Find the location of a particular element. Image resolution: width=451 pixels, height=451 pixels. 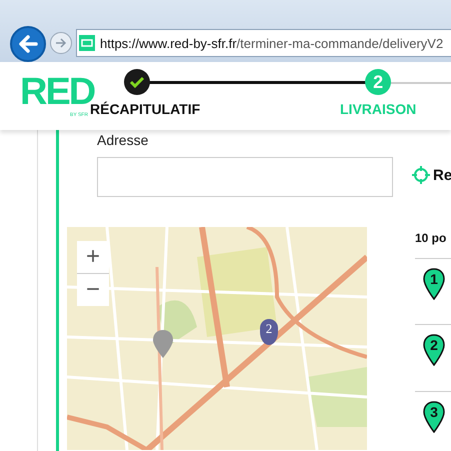

zoom-out-button: − is located at coordinates (93, 290).